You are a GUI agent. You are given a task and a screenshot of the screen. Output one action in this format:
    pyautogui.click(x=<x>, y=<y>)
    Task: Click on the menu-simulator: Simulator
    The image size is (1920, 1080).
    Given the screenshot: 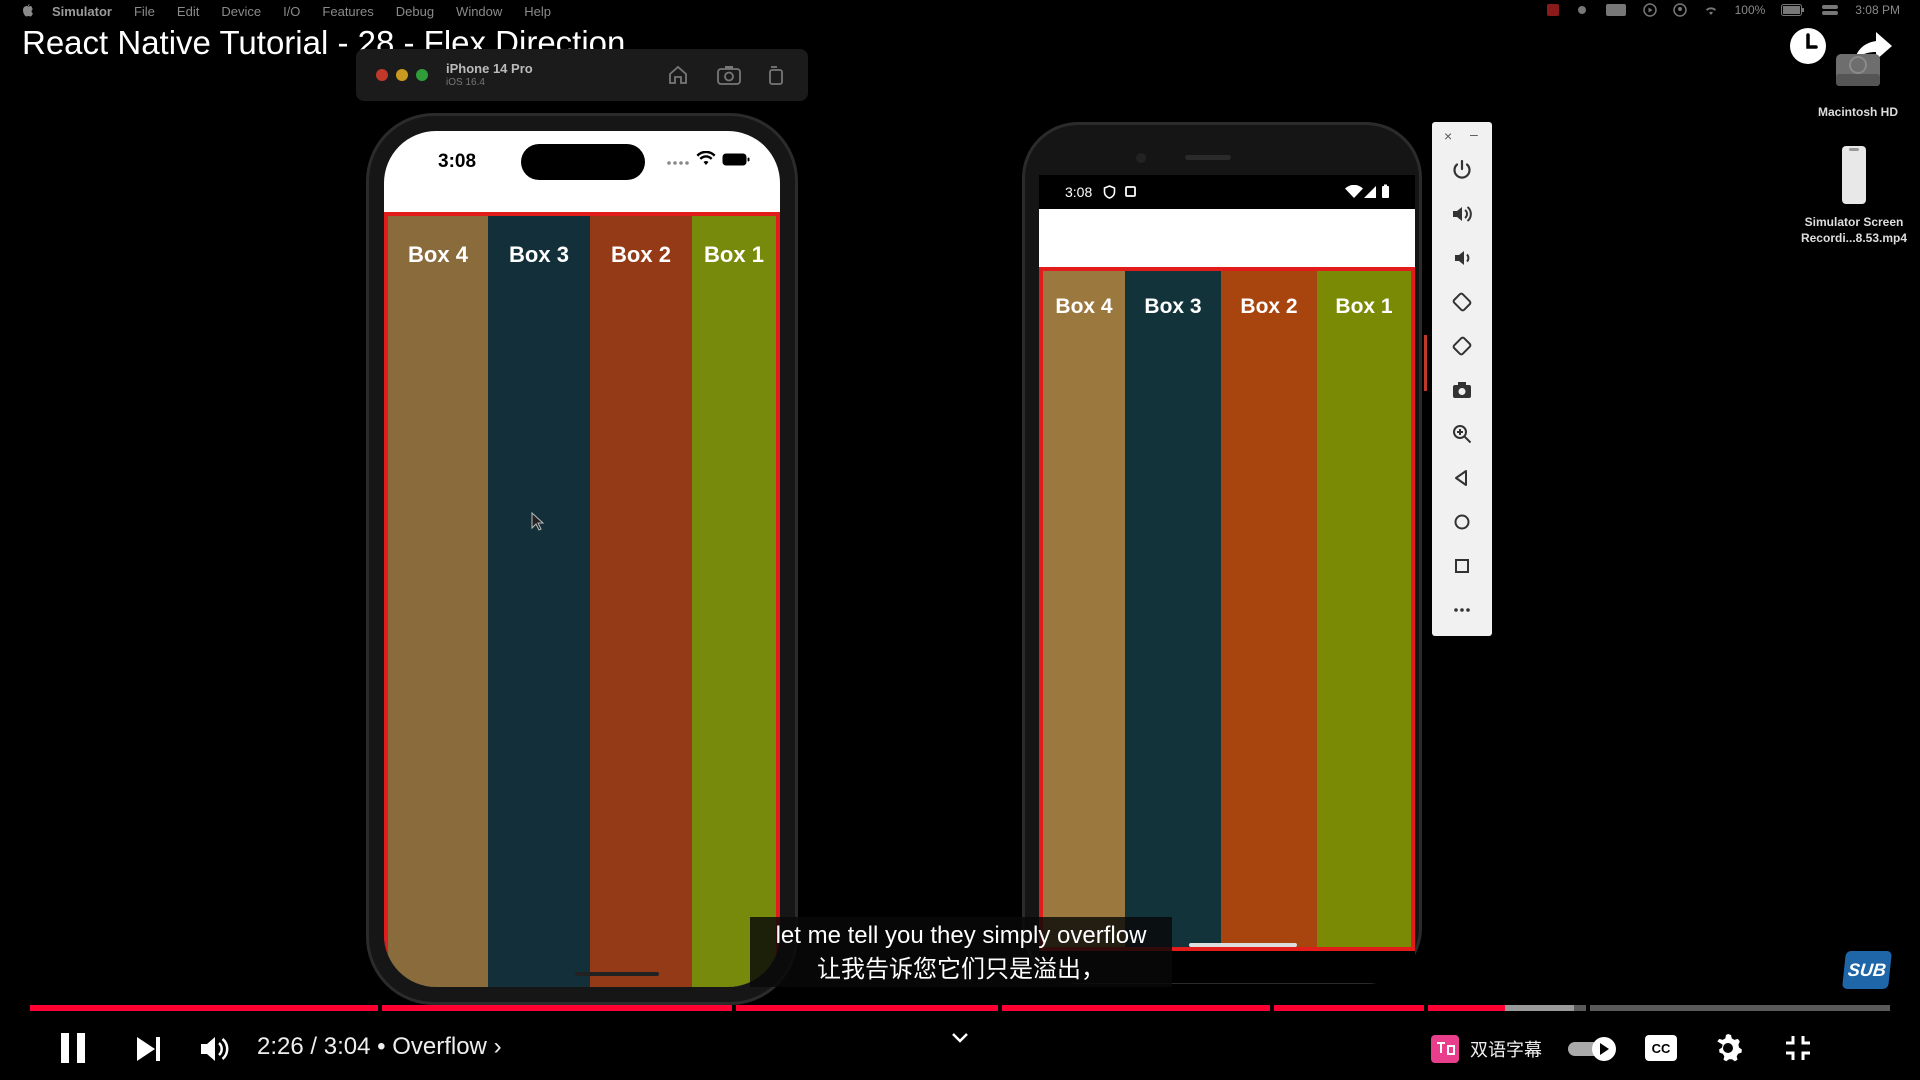 What is the action you would take?
    pyautogui.click(x=82, y=11)
    